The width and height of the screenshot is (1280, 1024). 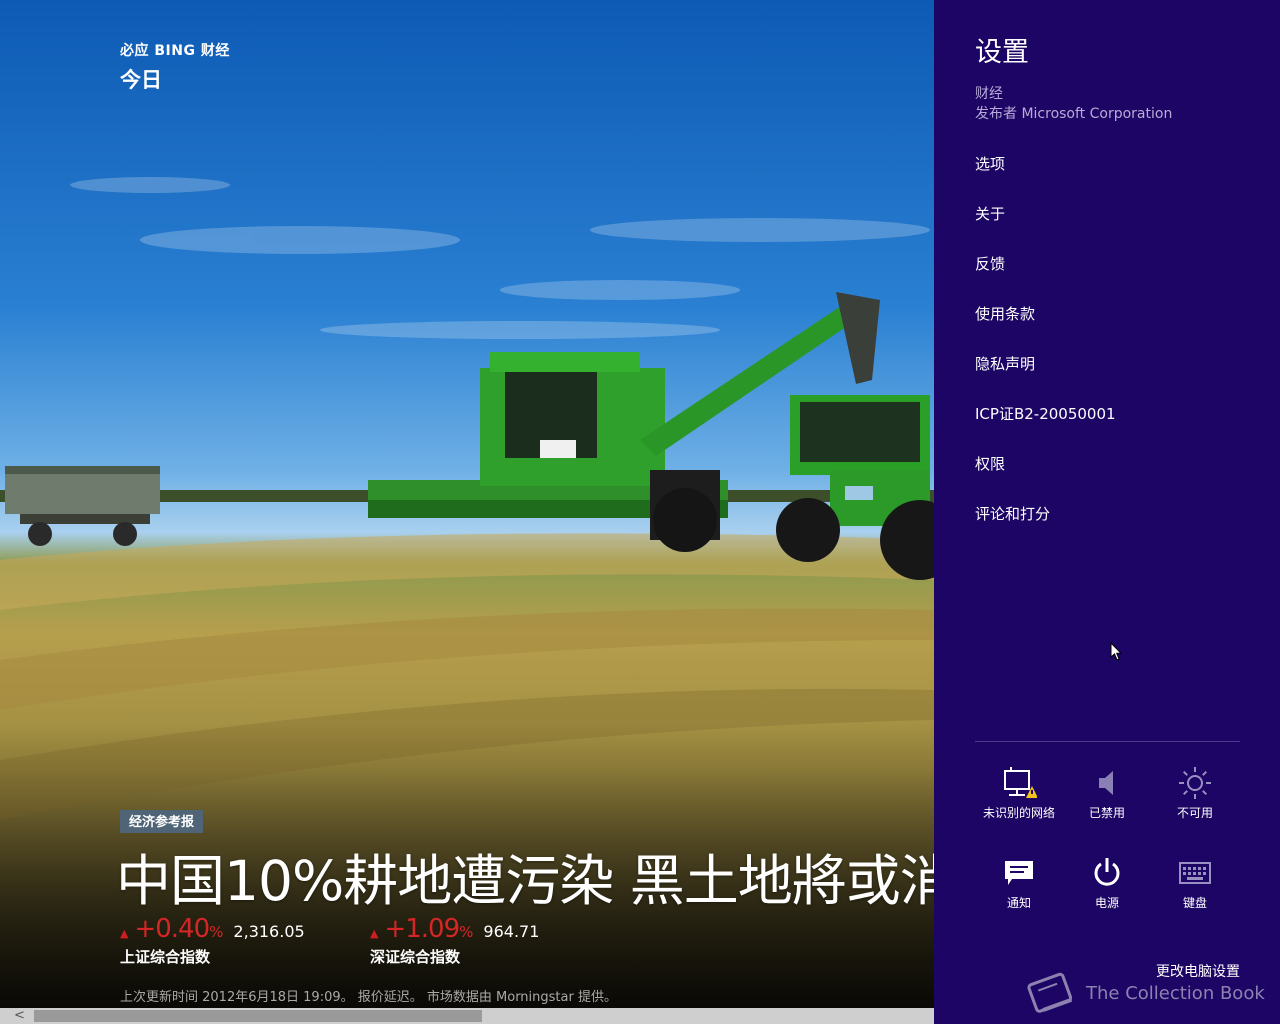 What do you see at coordinates (1019, 783) in the screenshot?
I see `network-warning-icon` at bounding box center [1019, 783].